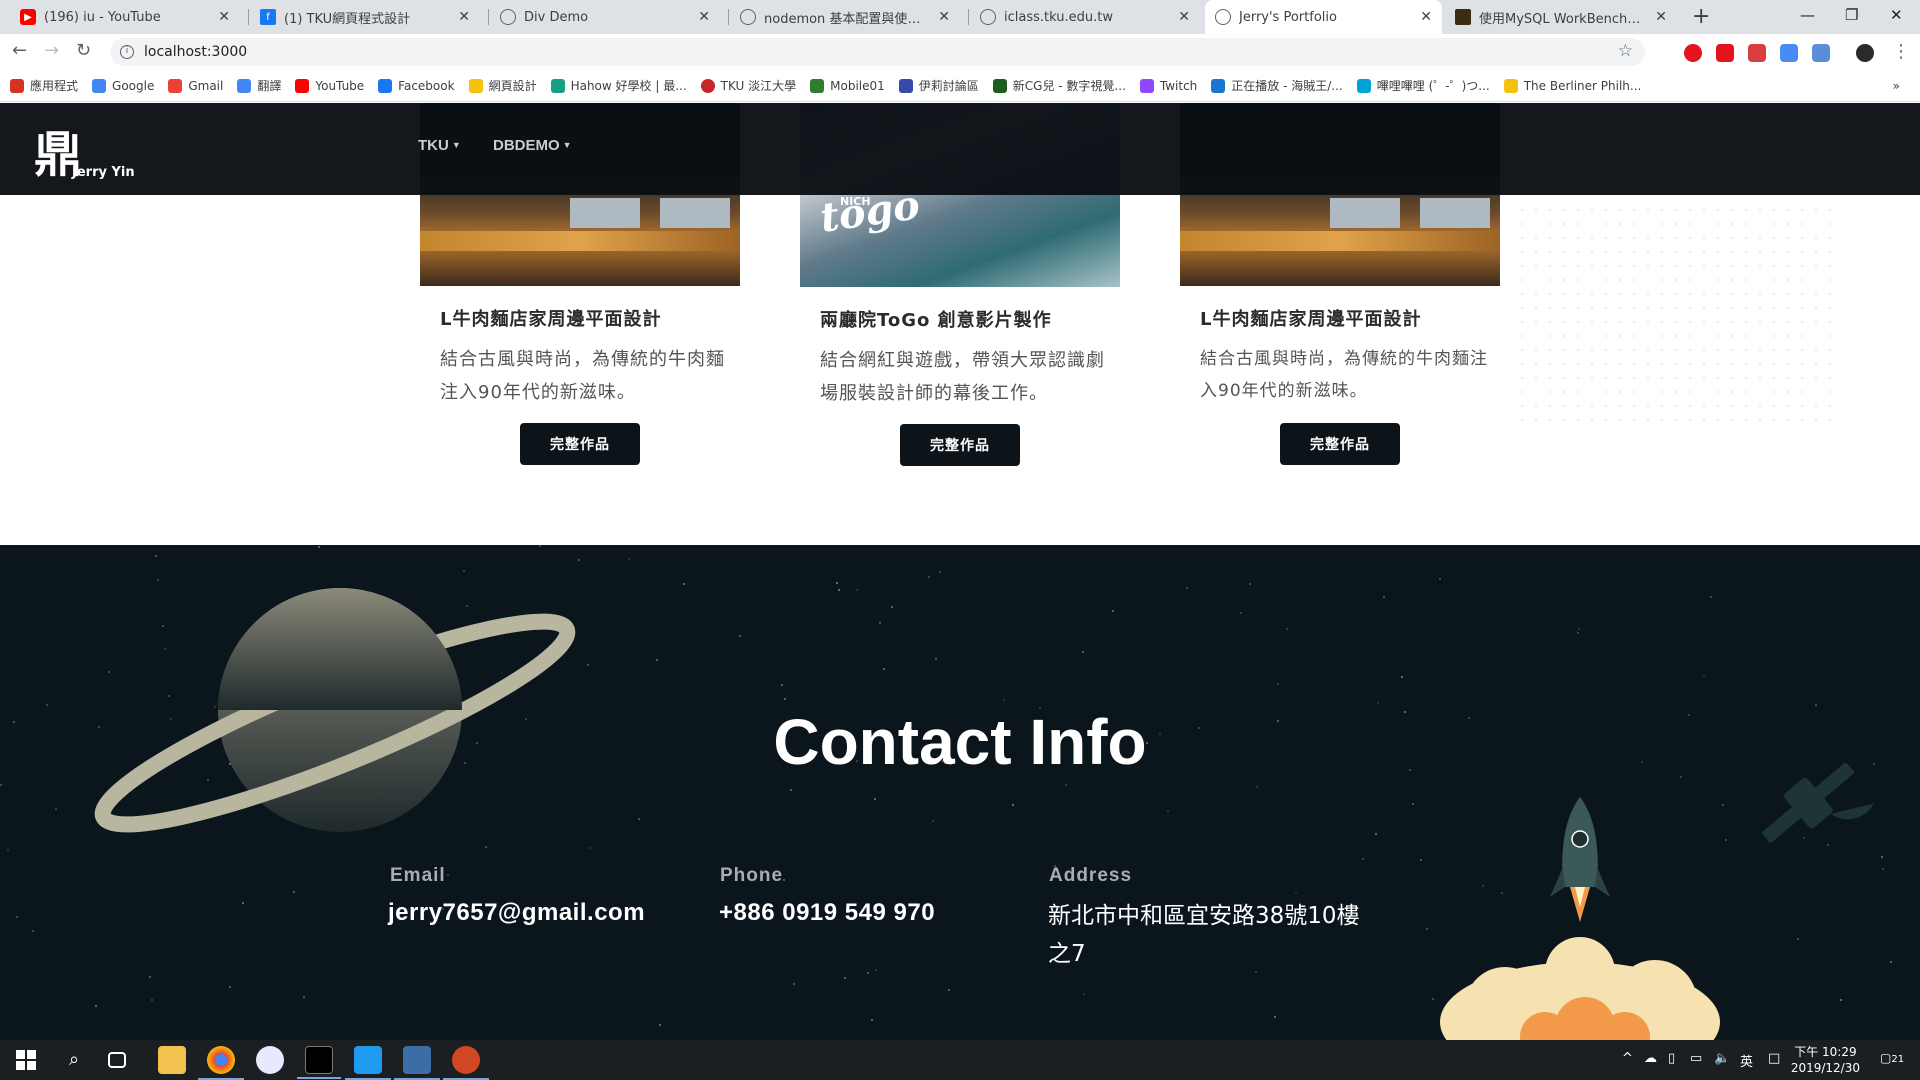 The image size is (1920, 1080). Describe the element at coordinates (1789, 53) in the screenshot. I see `translate-icon` at that location.